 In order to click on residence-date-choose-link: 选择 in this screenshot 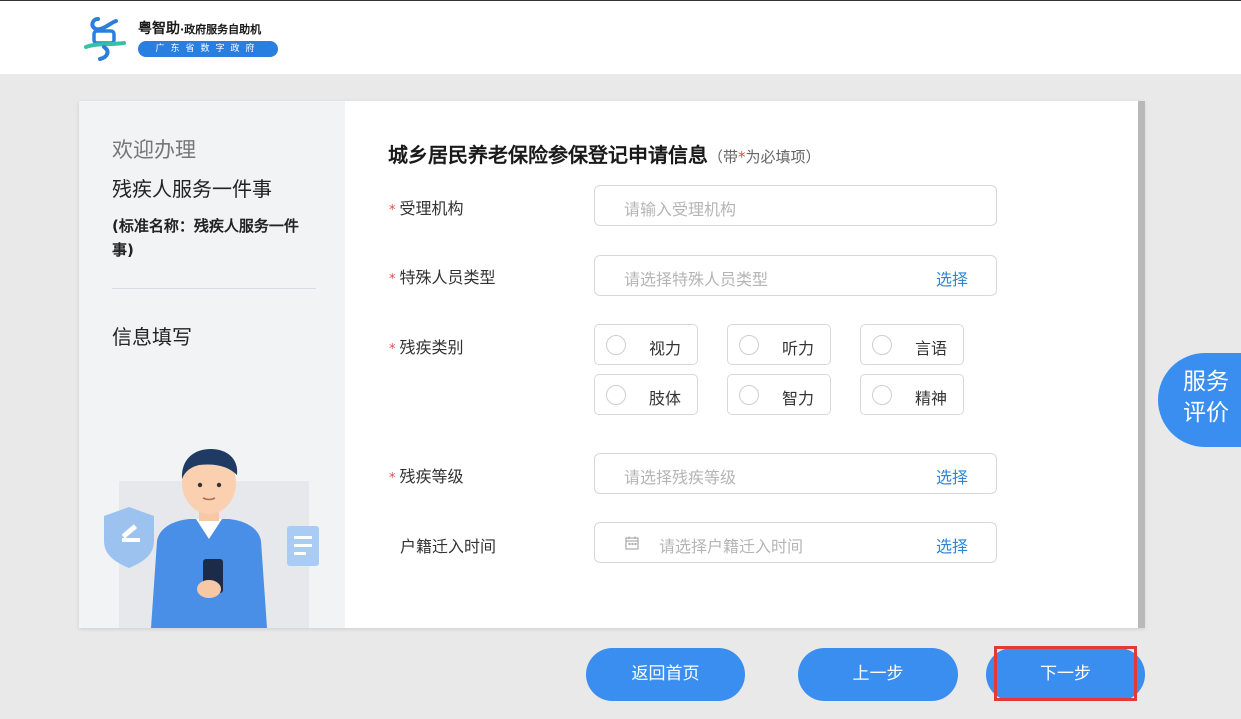, I will do `click(952, 545)`.